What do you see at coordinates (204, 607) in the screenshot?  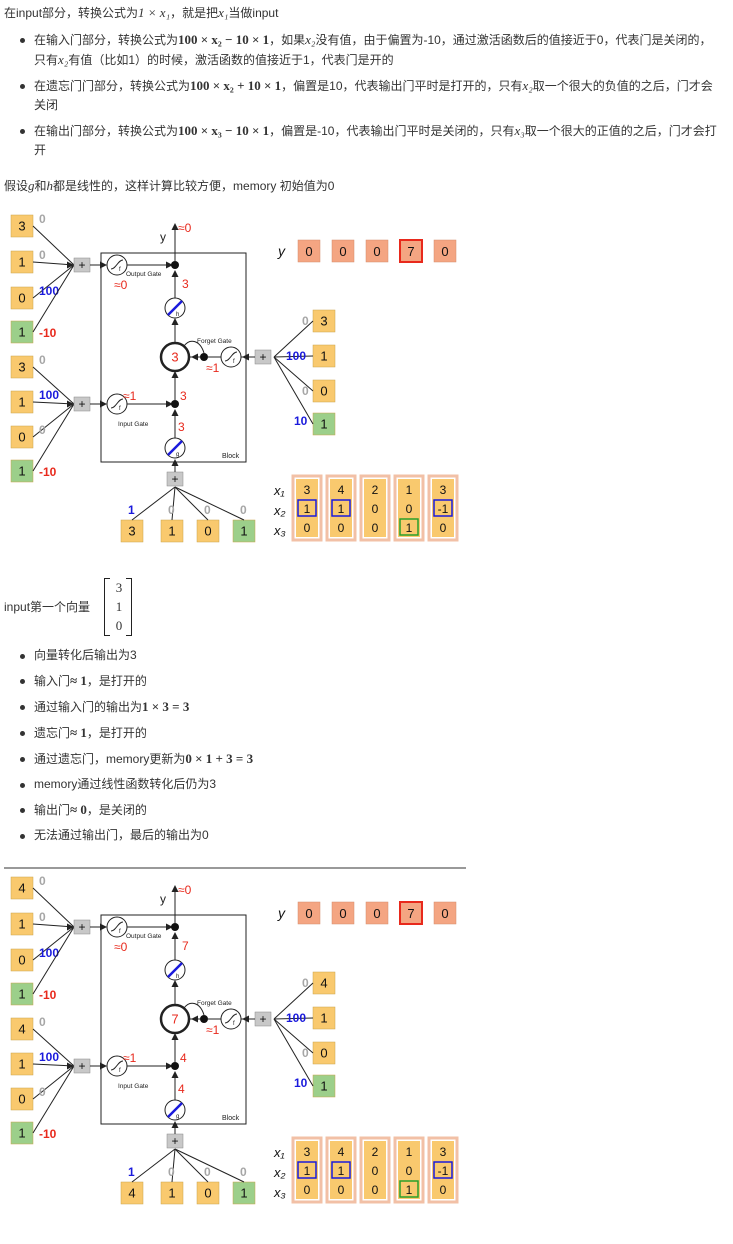 I see `input-vector-line: input第一个向量 3 1 0` at bounding box center [204, 607].